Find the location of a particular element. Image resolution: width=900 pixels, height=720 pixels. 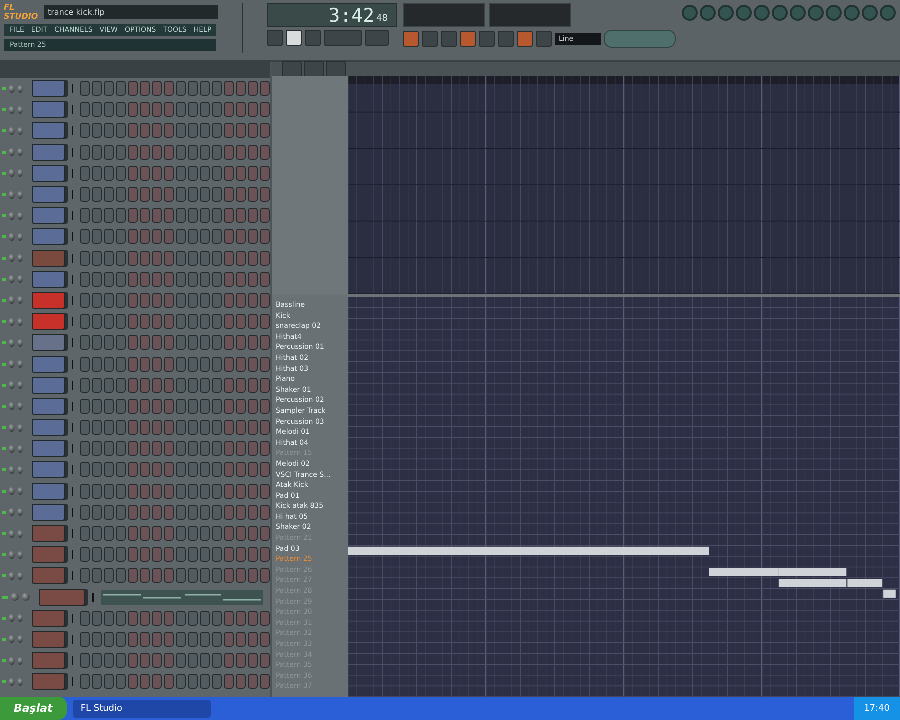

start-button: Başlat is located at coordinates (33, 708).